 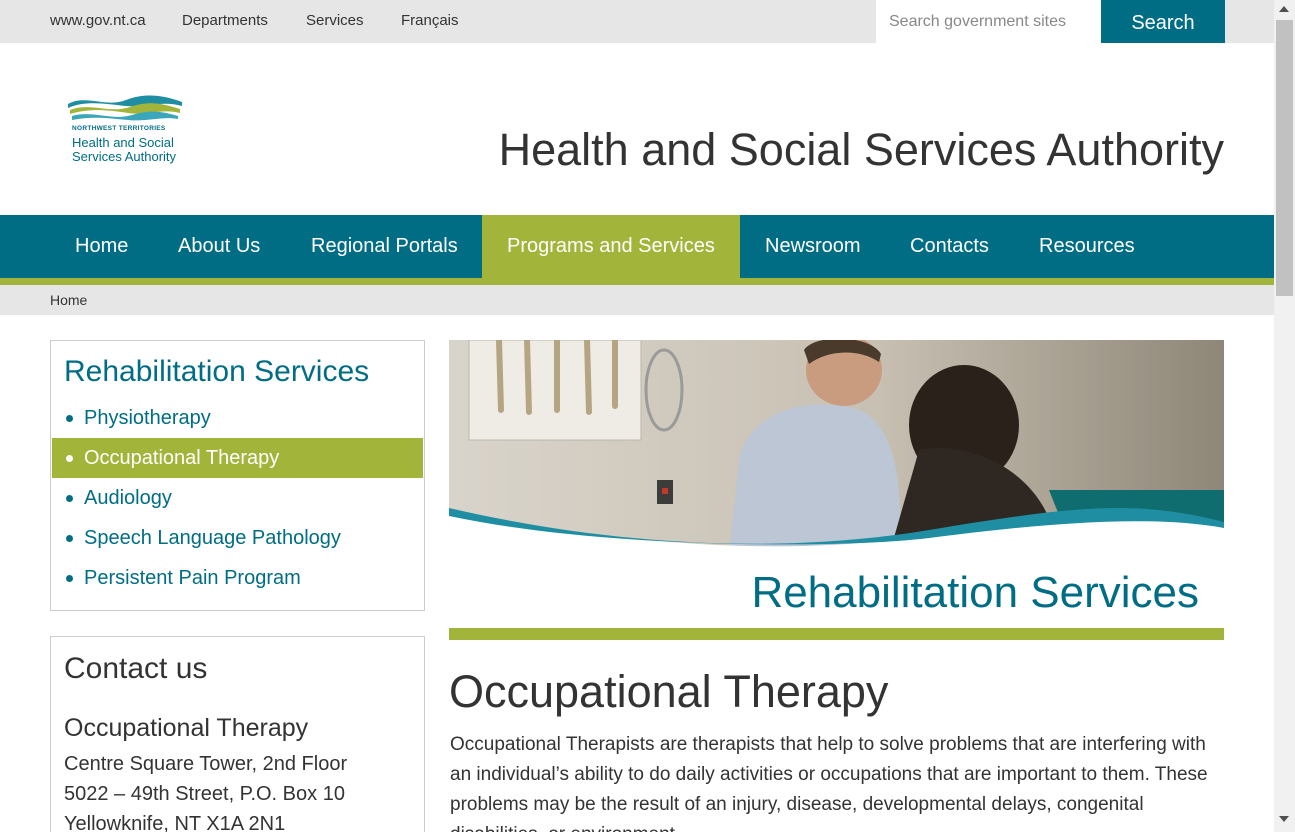 I want to click on scroll-thumb, so click(x=1284, y=158).